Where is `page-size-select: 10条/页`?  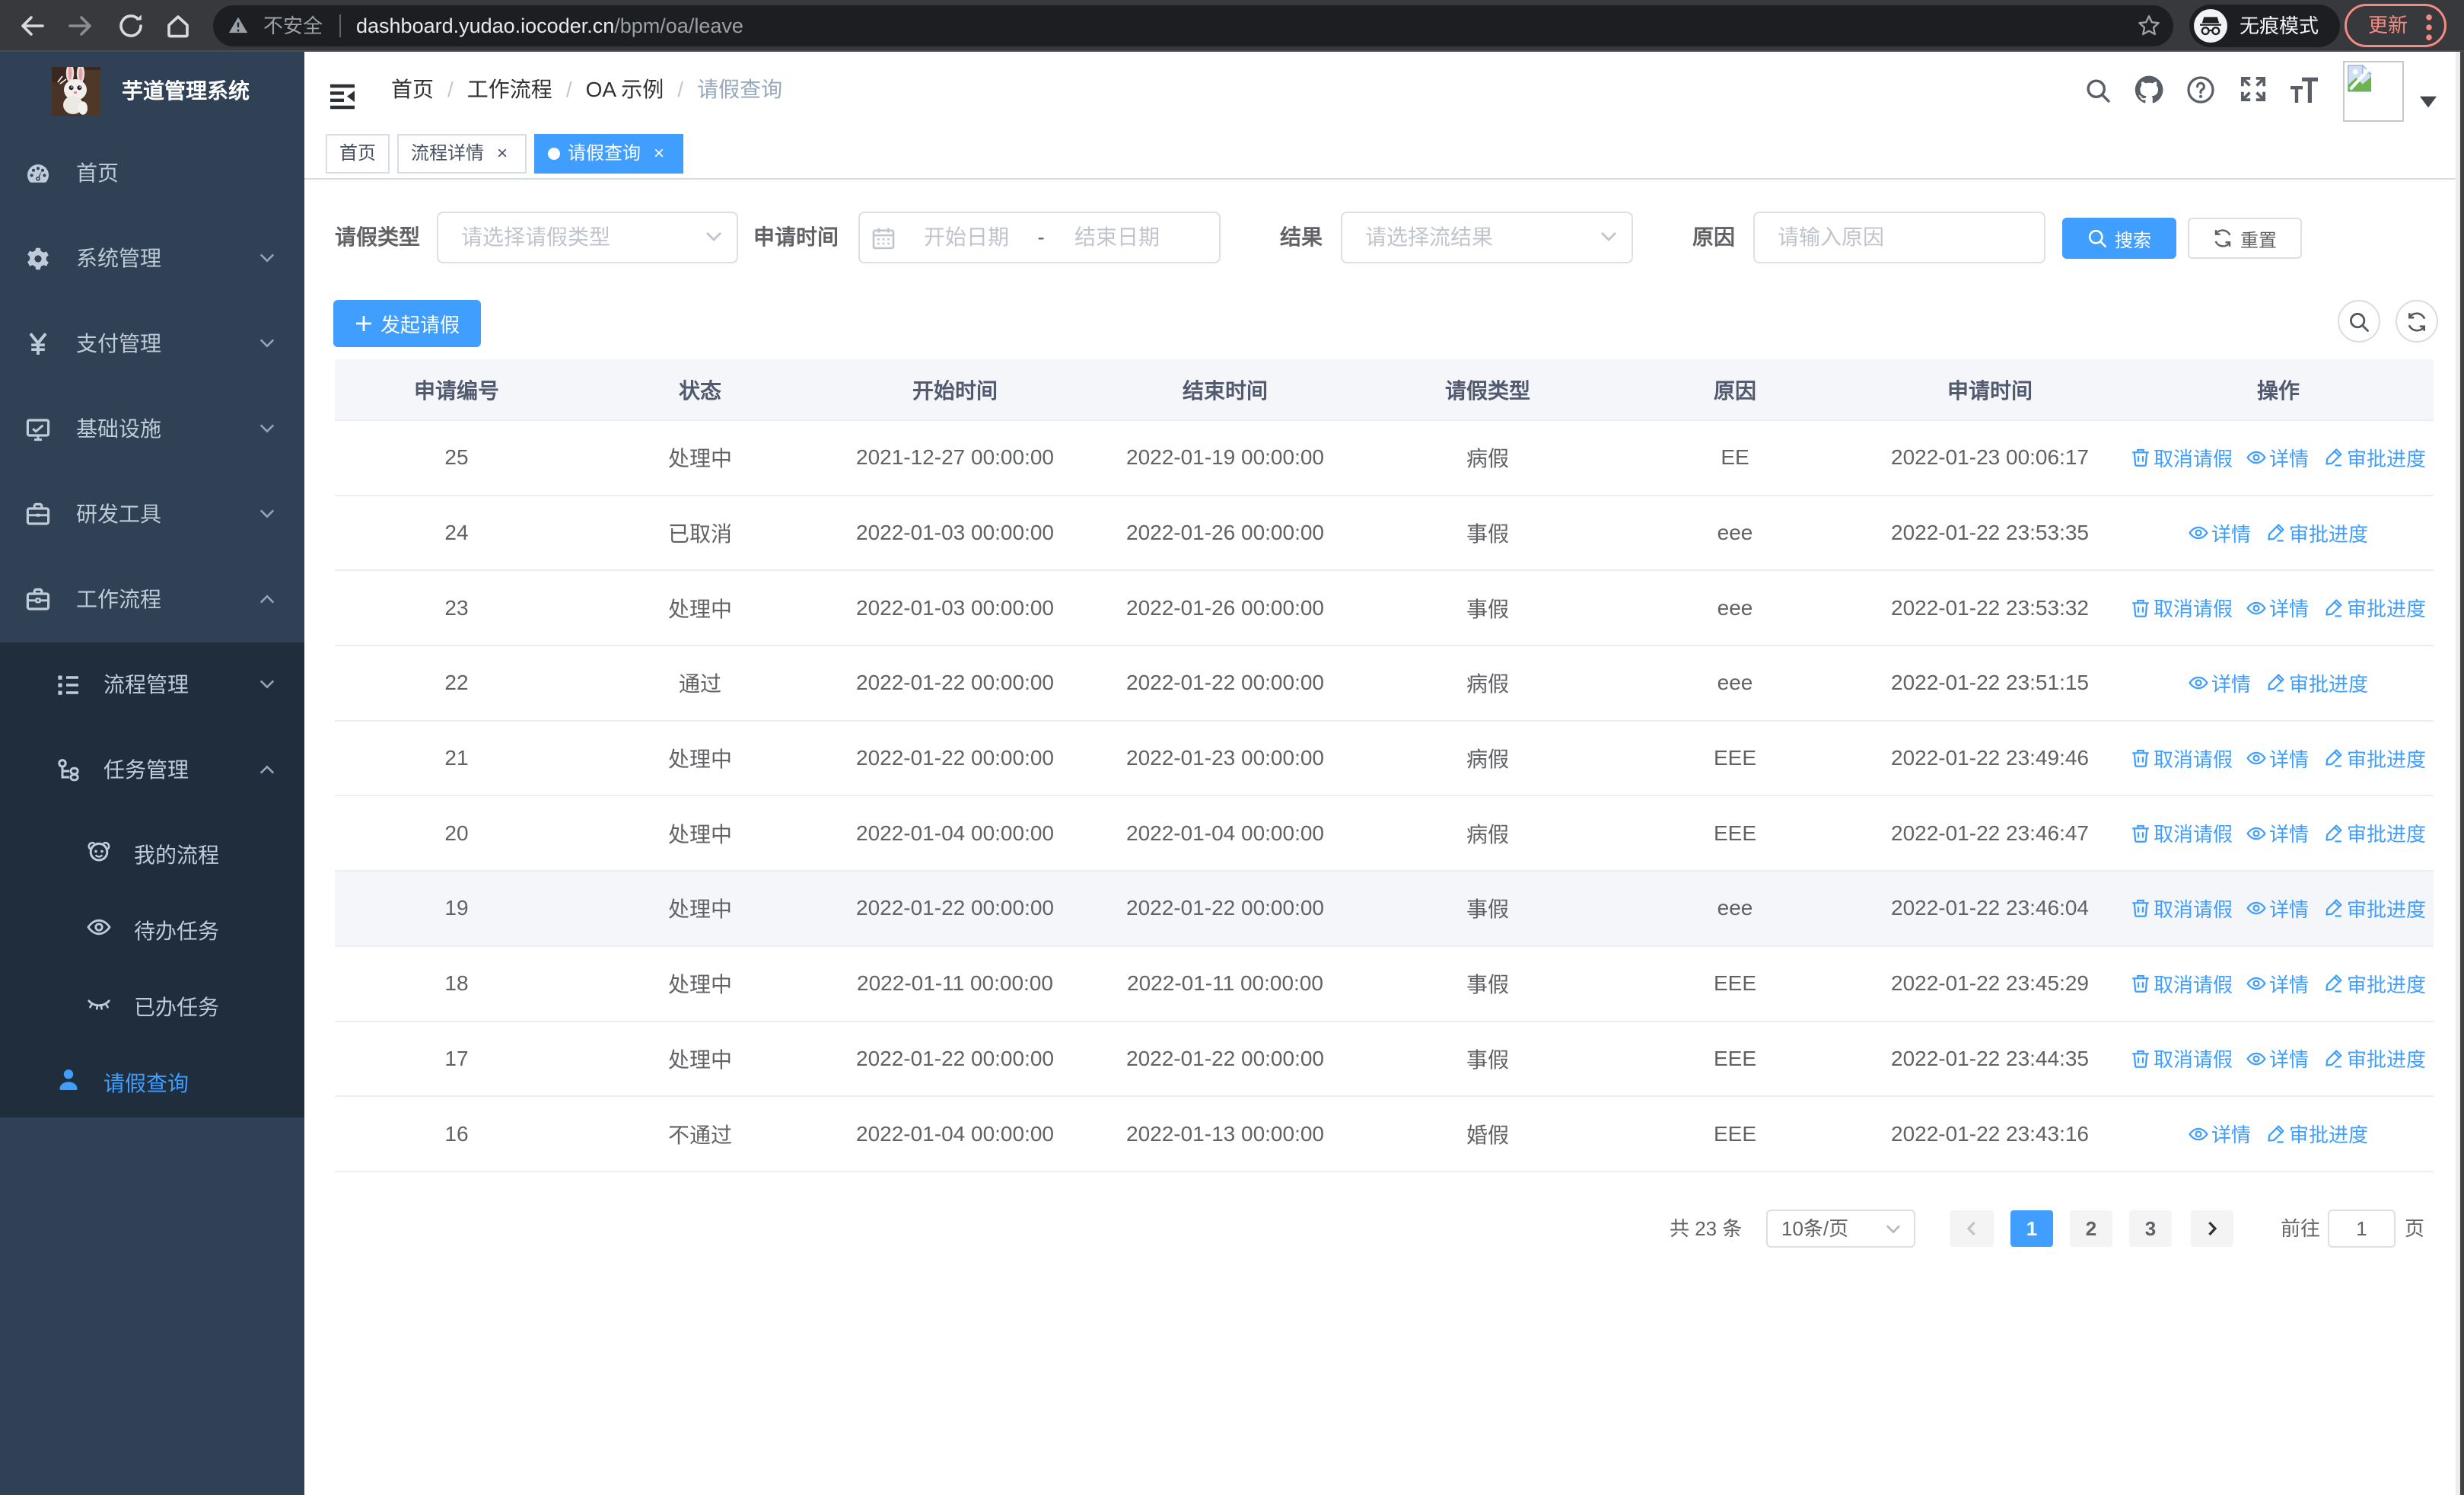
page-size-select: 10条/页 is located at coordinates (1840, 1229).